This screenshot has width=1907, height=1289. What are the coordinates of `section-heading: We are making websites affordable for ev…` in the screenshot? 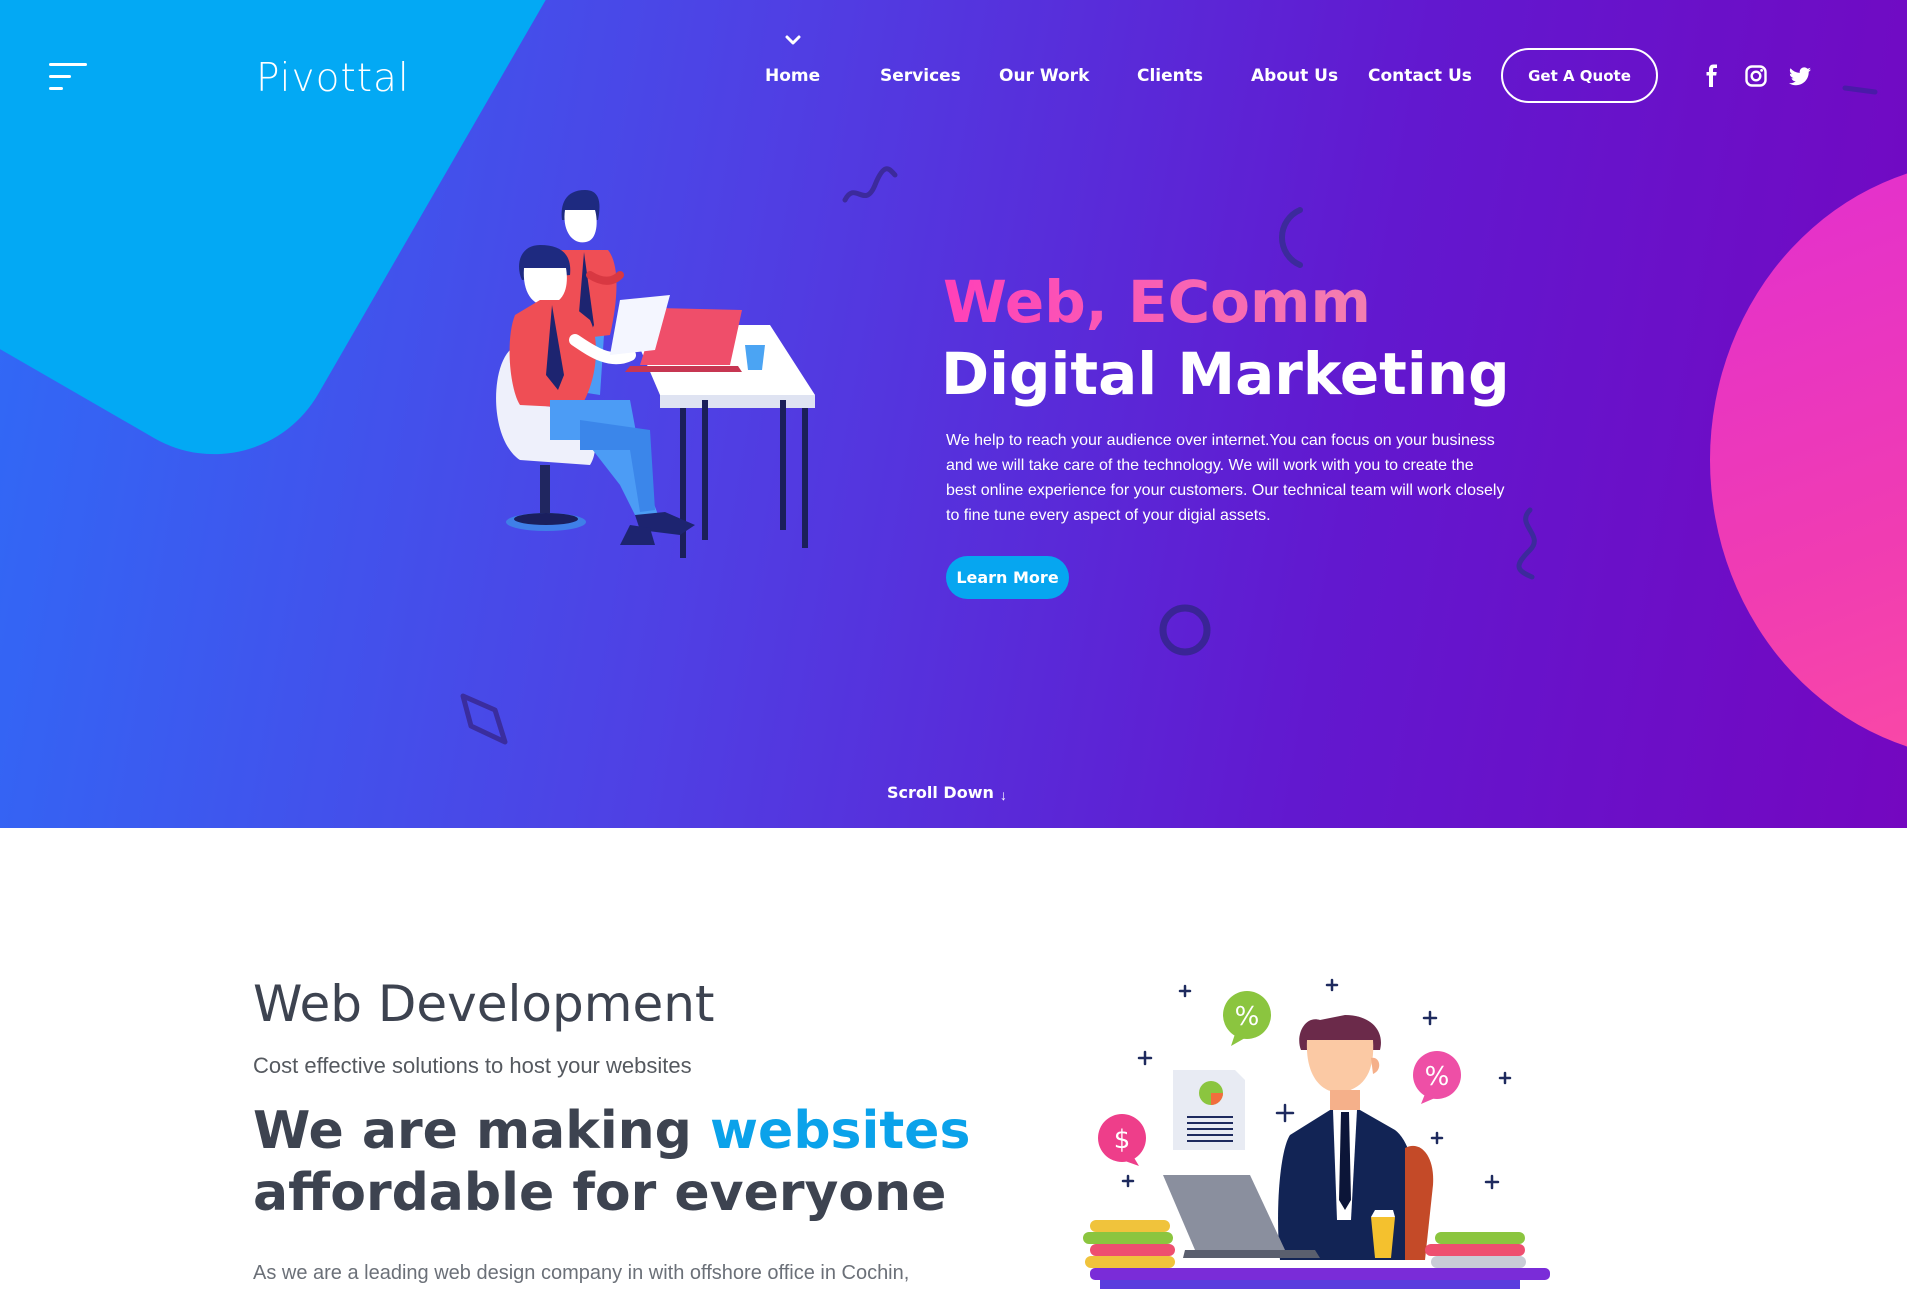 It's located at (611, 1162).